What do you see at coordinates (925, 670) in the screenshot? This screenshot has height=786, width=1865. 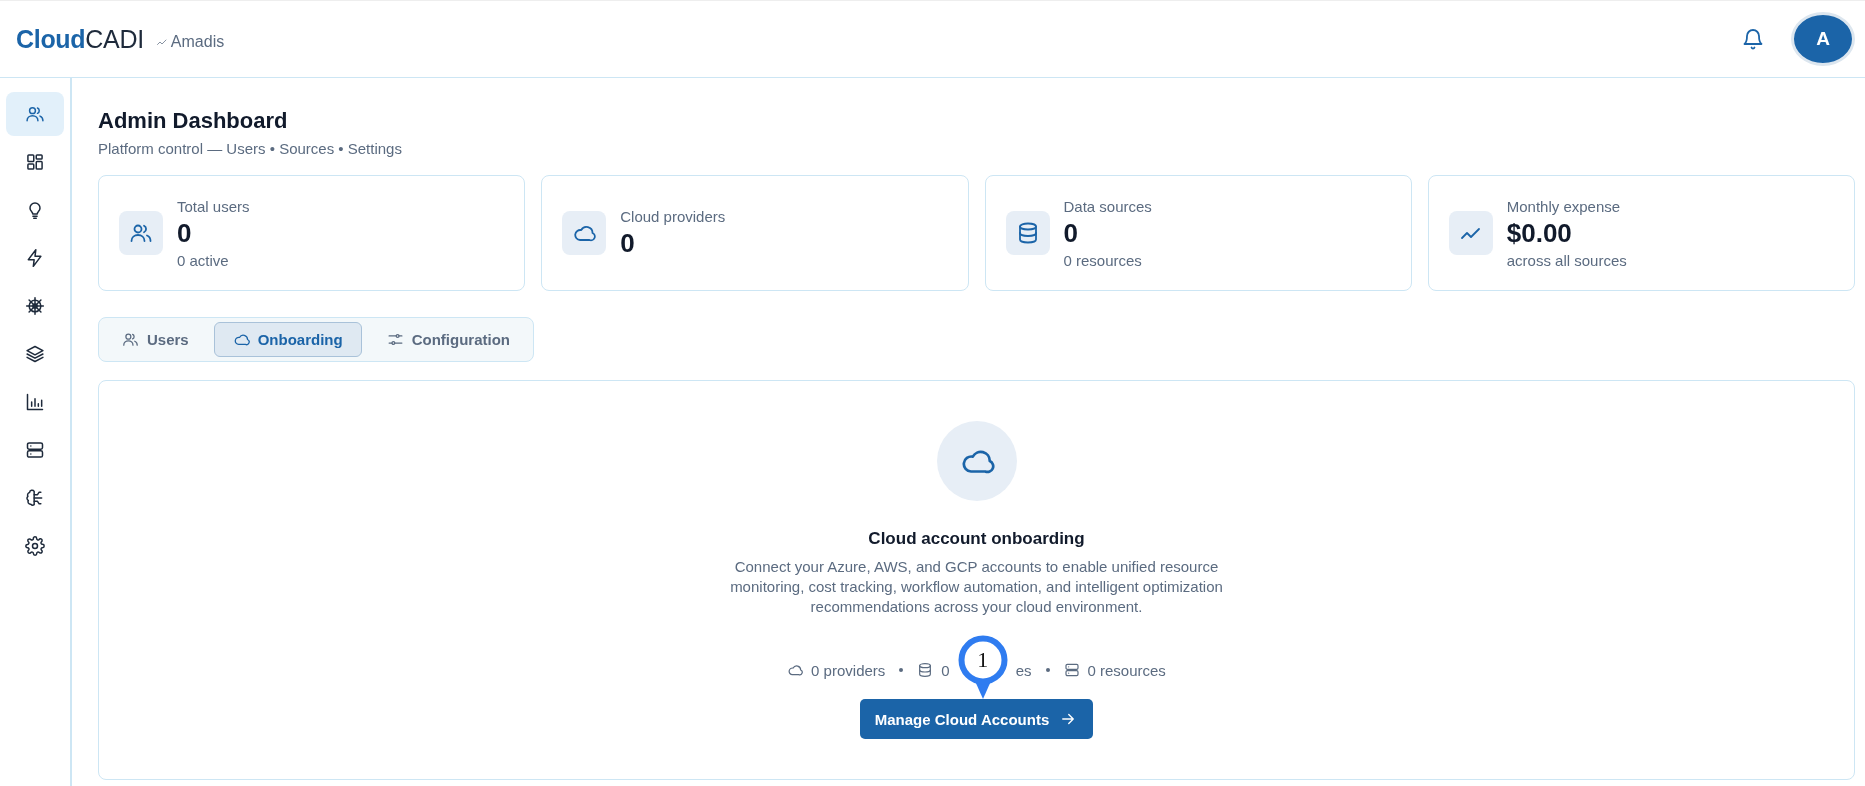 I see `database-icon` at bounding box center [925, 670].